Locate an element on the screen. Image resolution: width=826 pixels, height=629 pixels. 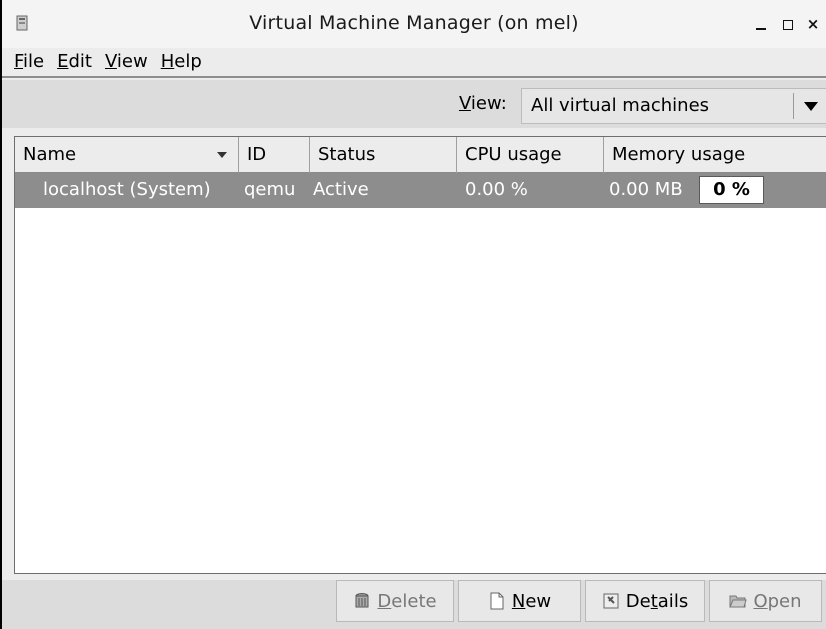
menu-view: View is located at coordinates (127, 62).